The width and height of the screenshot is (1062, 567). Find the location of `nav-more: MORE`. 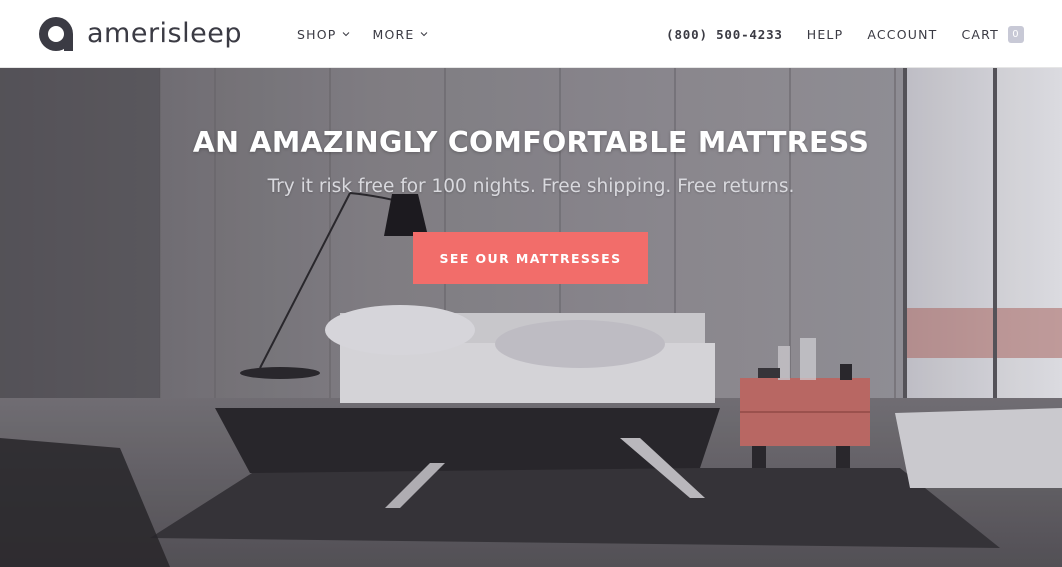

nav-more: MORE is located at coordinates (400, 34).